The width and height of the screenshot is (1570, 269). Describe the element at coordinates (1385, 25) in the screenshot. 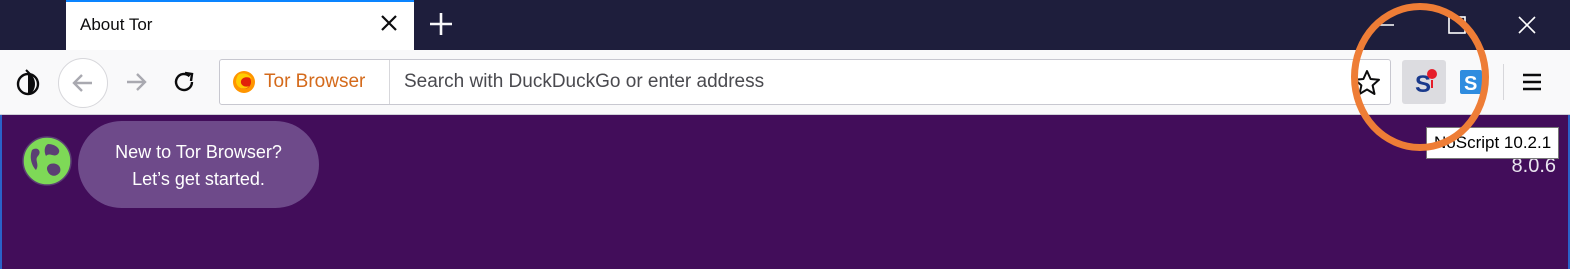

I see `minimize-window-icon` at that location.